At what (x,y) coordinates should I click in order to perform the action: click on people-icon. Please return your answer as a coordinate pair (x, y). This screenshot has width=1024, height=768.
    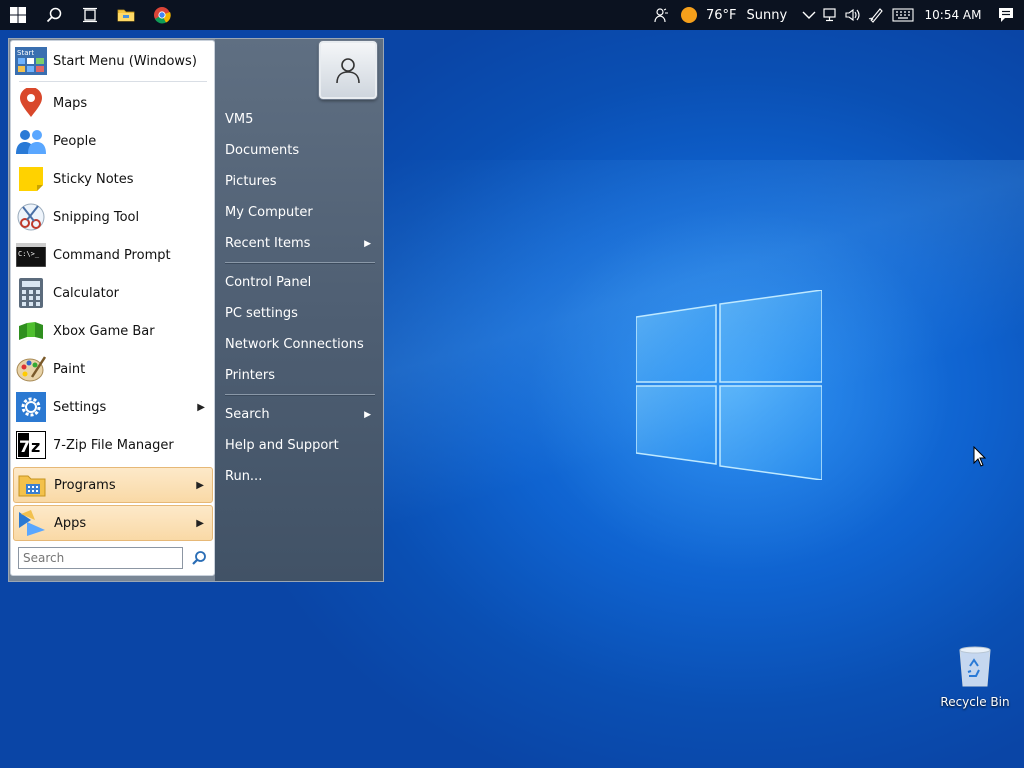
    Looking at the image, I should click on (661, 15).